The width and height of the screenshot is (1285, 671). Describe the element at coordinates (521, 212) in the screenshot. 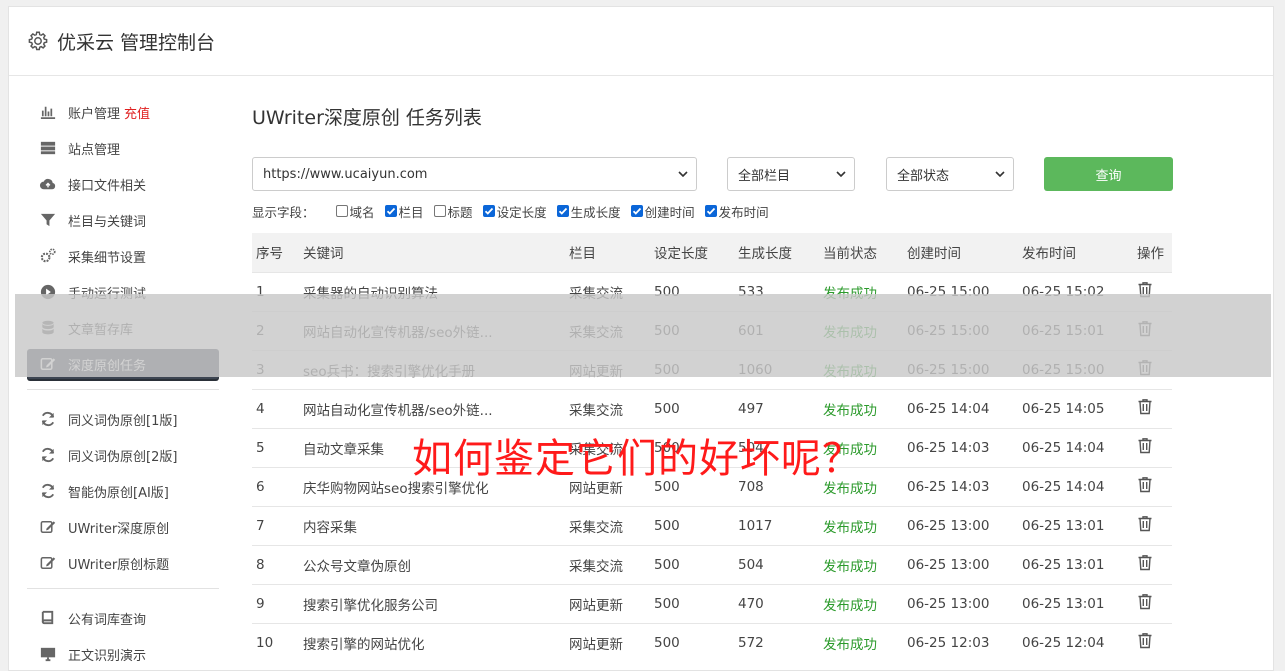

I see `checkbox-label: 设定长度` at that location.